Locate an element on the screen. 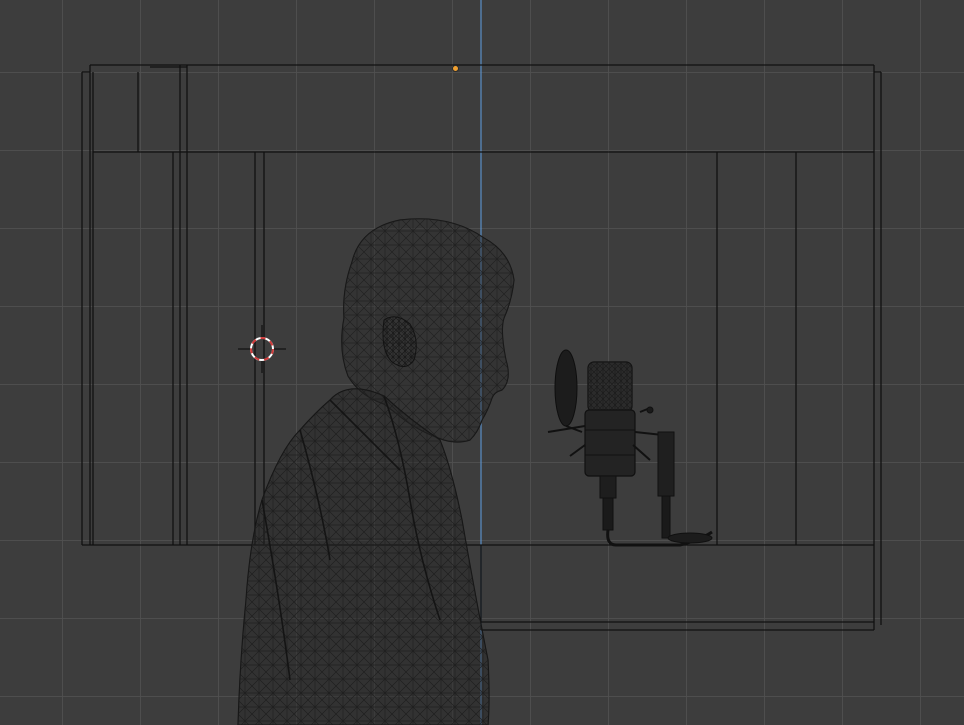 This screenshot has height=725, width=964. object-origin-dot is located at coordinates (455, 68).